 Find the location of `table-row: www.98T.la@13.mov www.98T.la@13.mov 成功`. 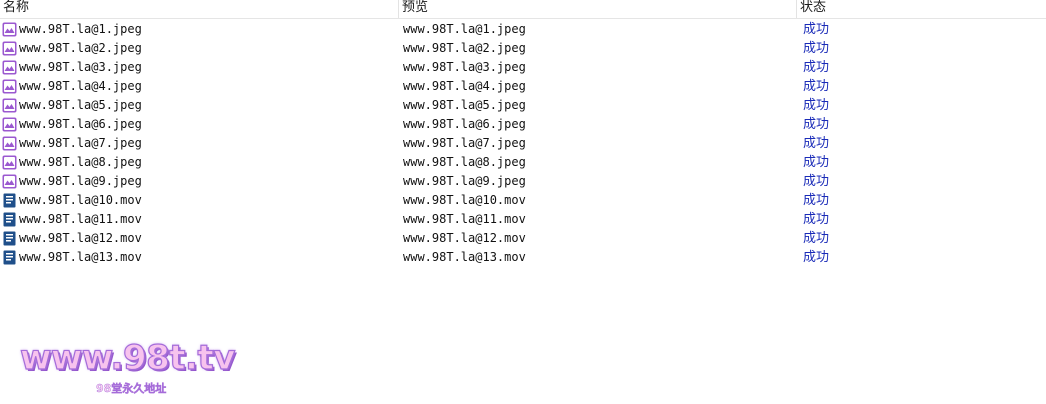

table-row: www.98T.la@13.mov www.98T.la@13.mov 成功 is located at coordinates (523, 257).